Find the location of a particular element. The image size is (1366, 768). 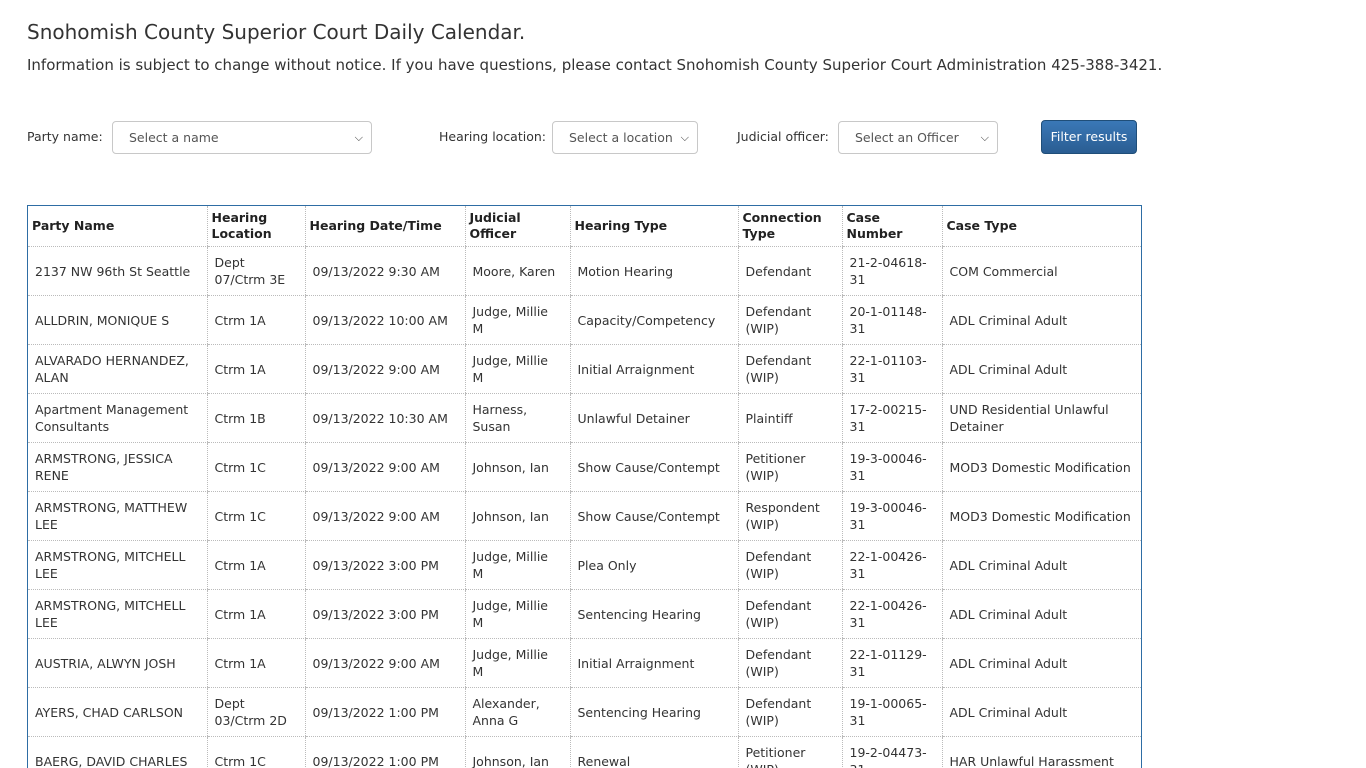

party-name-select-value: Select a name is located at coordinates (174, 137).